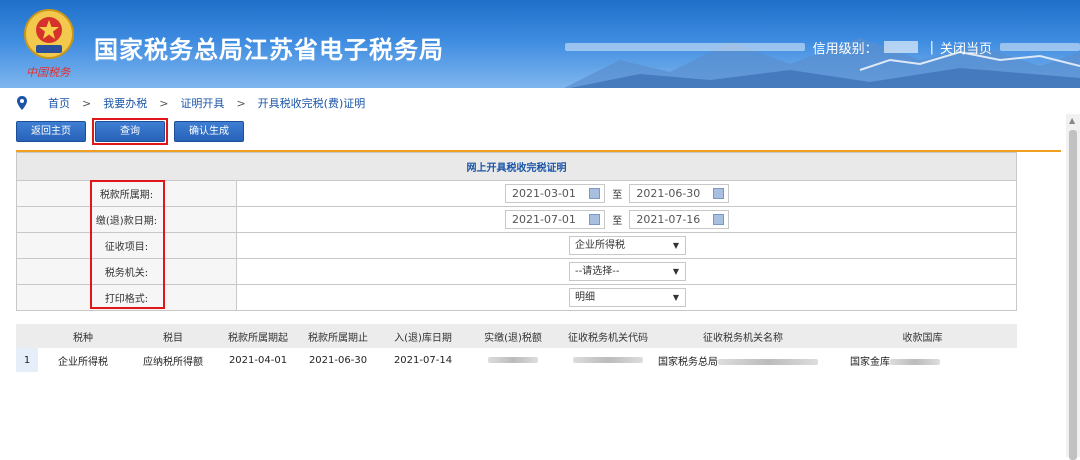  What do you see at coordinates (258, 360) in the screenshot?
I see `cell-period-start: 2021-04-01` at bounding box center [258, 360].